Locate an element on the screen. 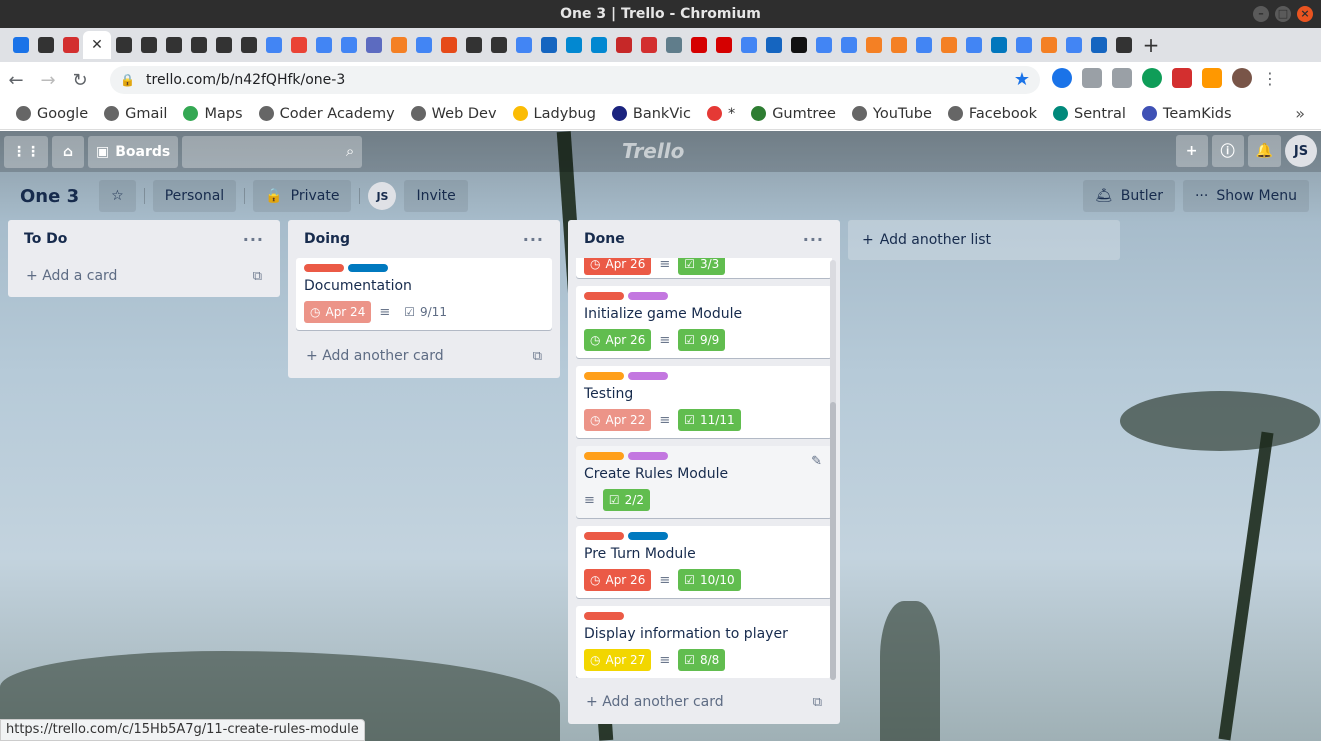 Image resolution: width=1321 pixels, height=741 pixels. minimize-icon: – is located at coordinates (1261, 14).